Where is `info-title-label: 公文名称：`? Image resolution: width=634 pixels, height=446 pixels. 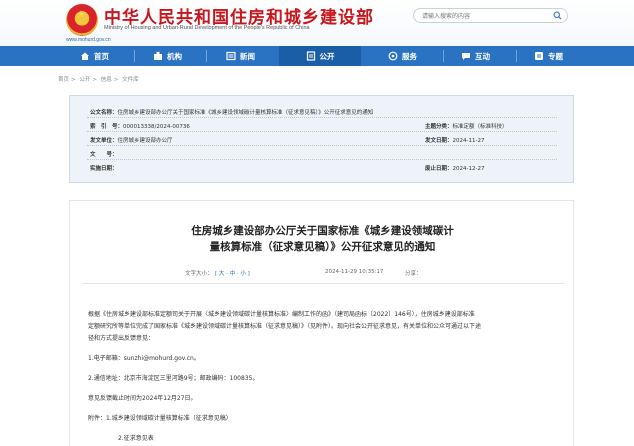 info-title-label: 公文名称： is located at coordinates (104, 113).